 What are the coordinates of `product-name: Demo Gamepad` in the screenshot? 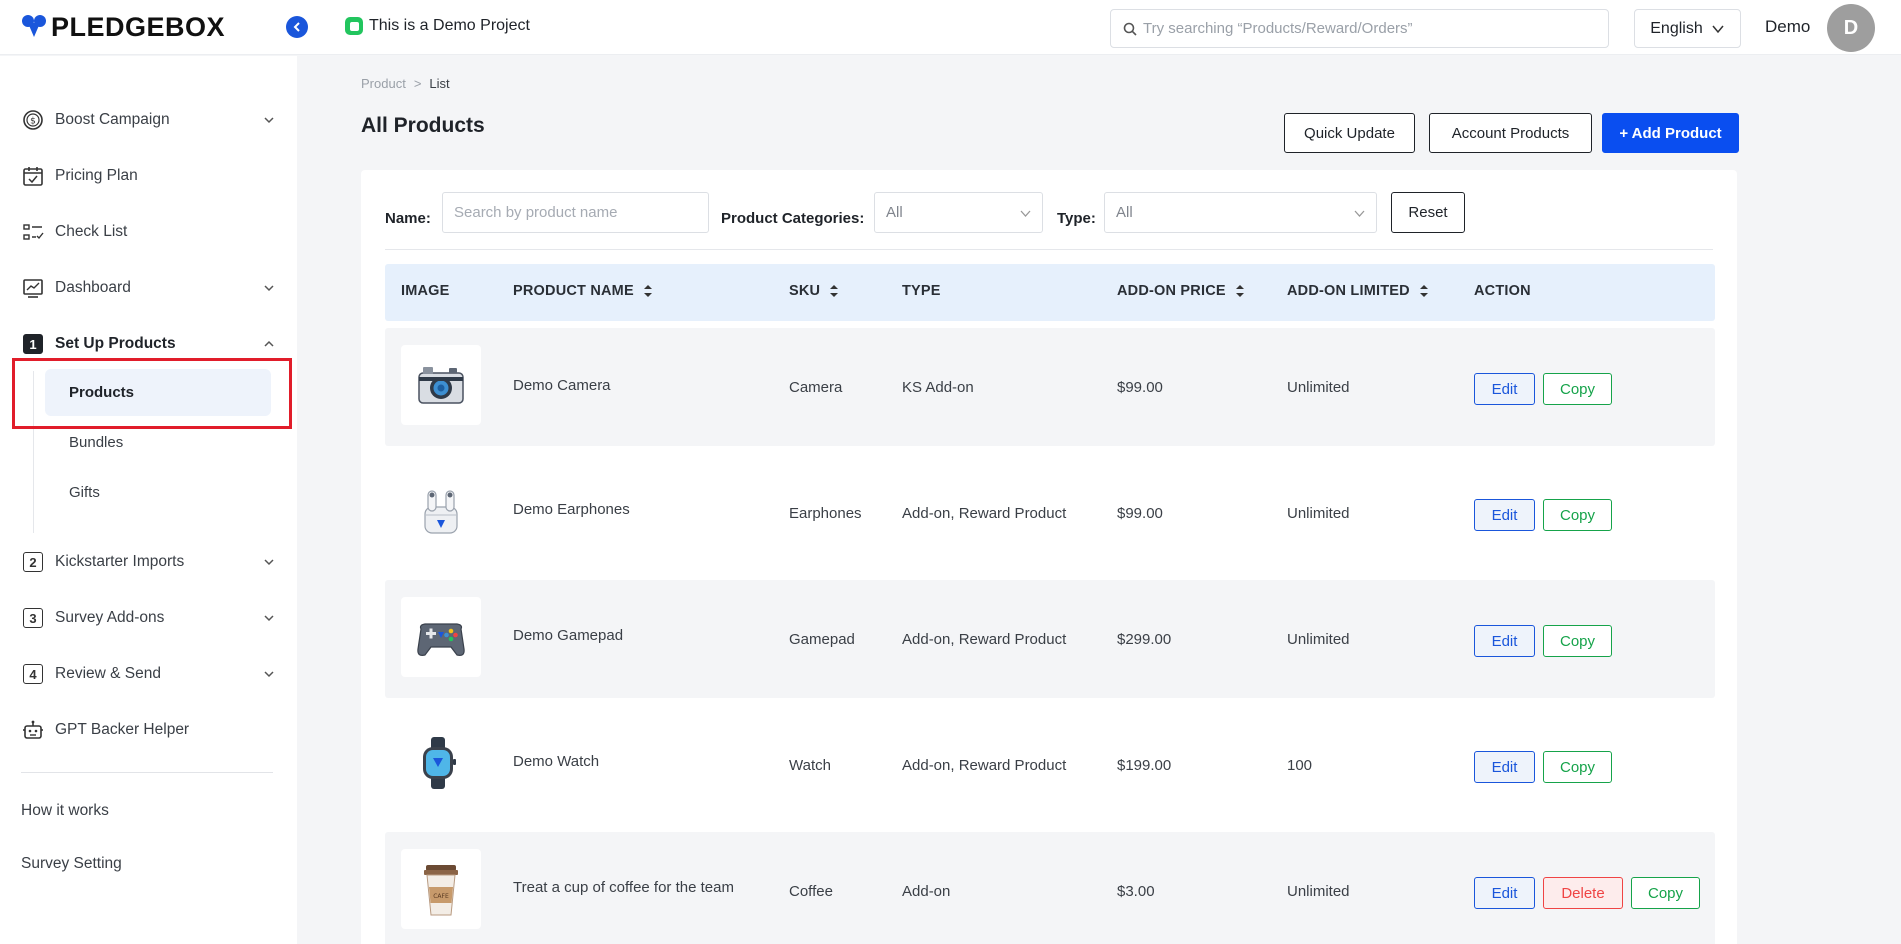 It's located at (568, 635).